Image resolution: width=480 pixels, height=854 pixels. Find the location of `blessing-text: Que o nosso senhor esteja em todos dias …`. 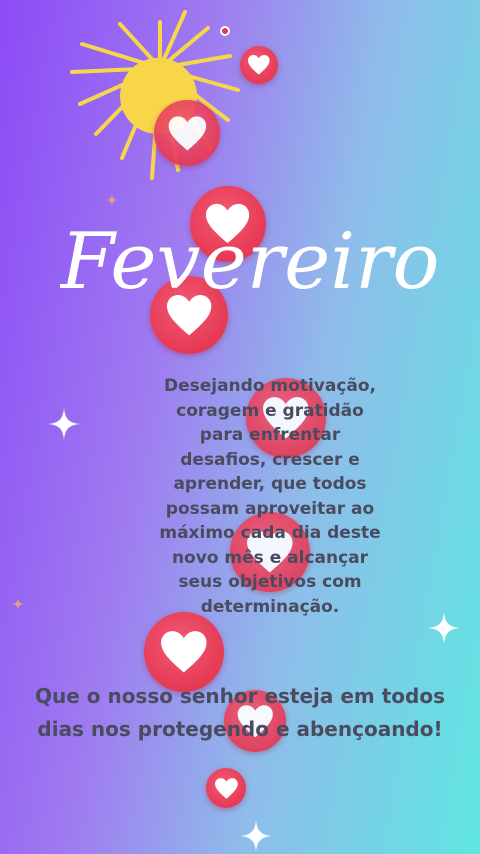

blessing-text: Que o nosso senhor esteja em todos dias … is located at coordinates (240, 713).